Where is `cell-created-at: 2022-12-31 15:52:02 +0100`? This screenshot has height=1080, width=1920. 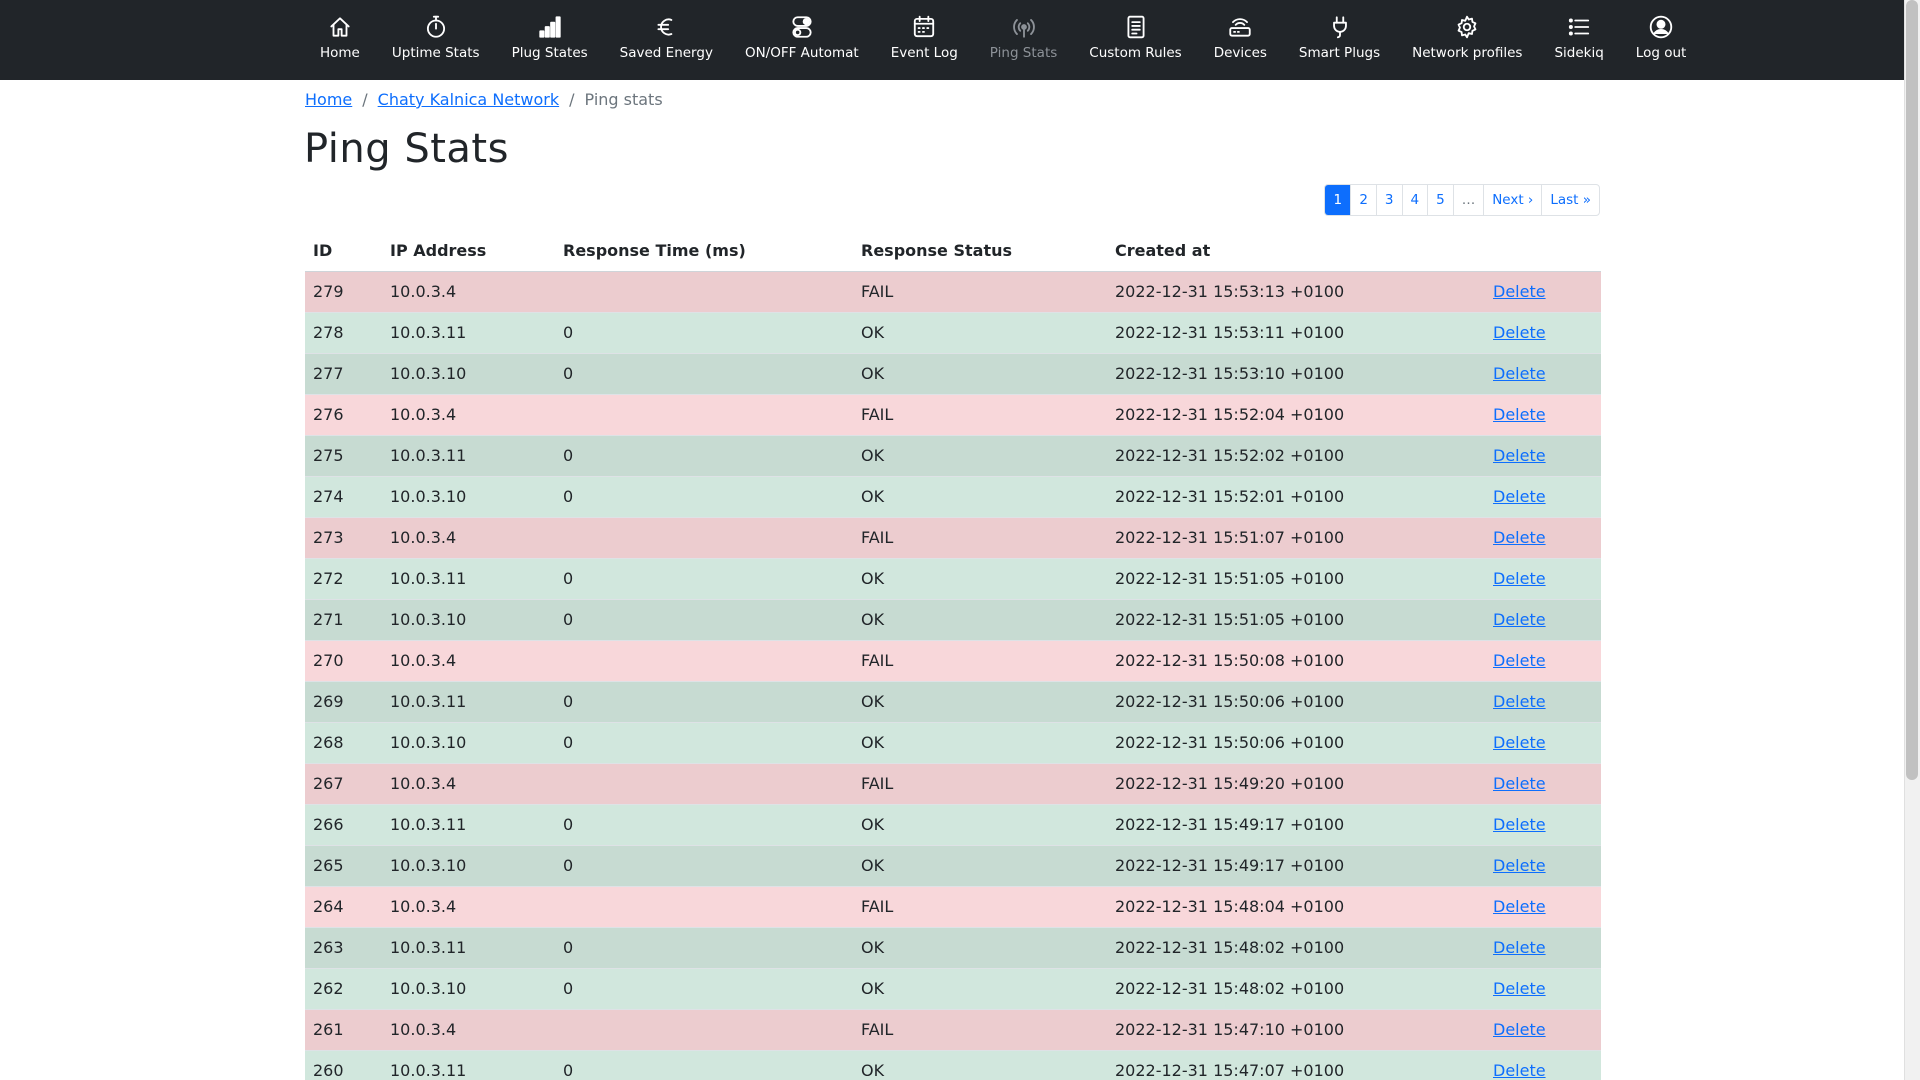
cell-created-at: 2022-12-31 15:52:02 +0100 is located at coordinates (1296, 456).